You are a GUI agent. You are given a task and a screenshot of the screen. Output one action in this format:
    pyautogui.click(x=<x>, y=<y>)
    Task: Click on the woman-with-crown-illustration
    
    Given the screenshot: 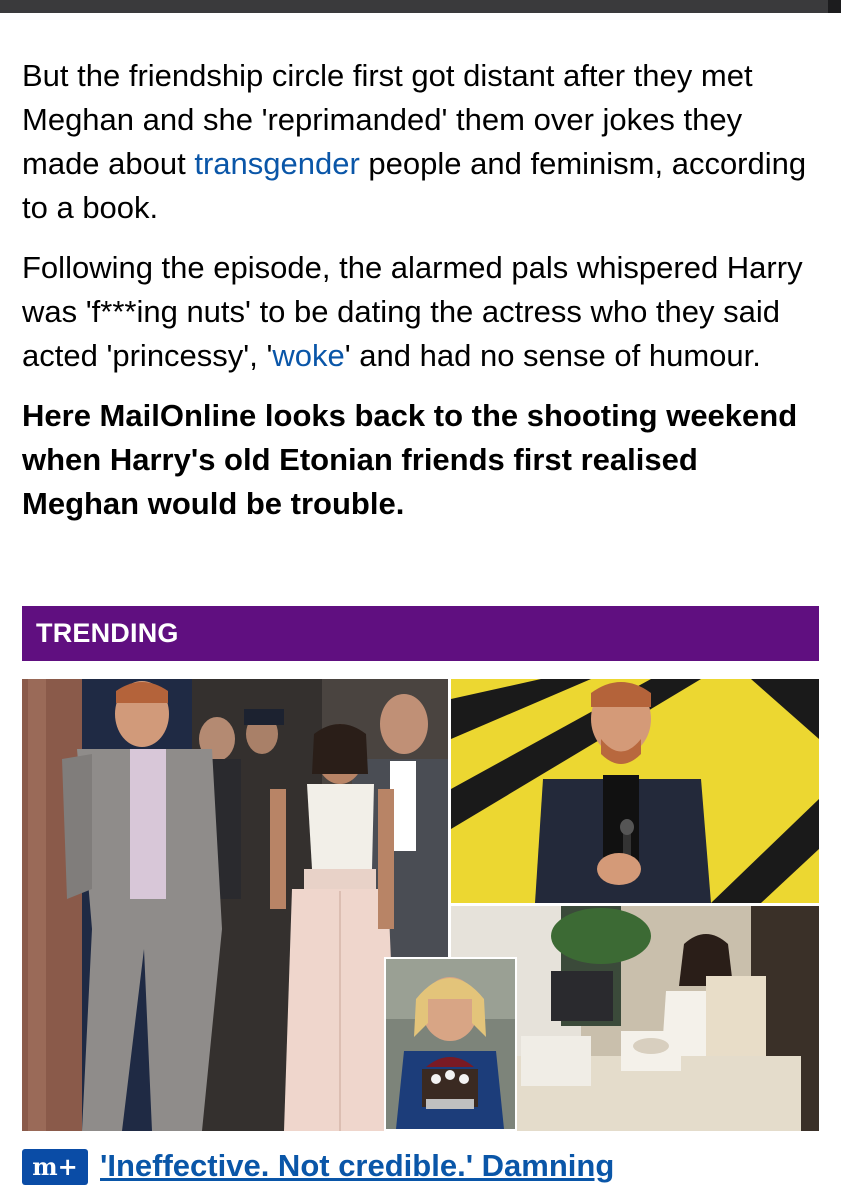 What is the action you would take?
    pyautogui.click(x=450, y=1044)
    